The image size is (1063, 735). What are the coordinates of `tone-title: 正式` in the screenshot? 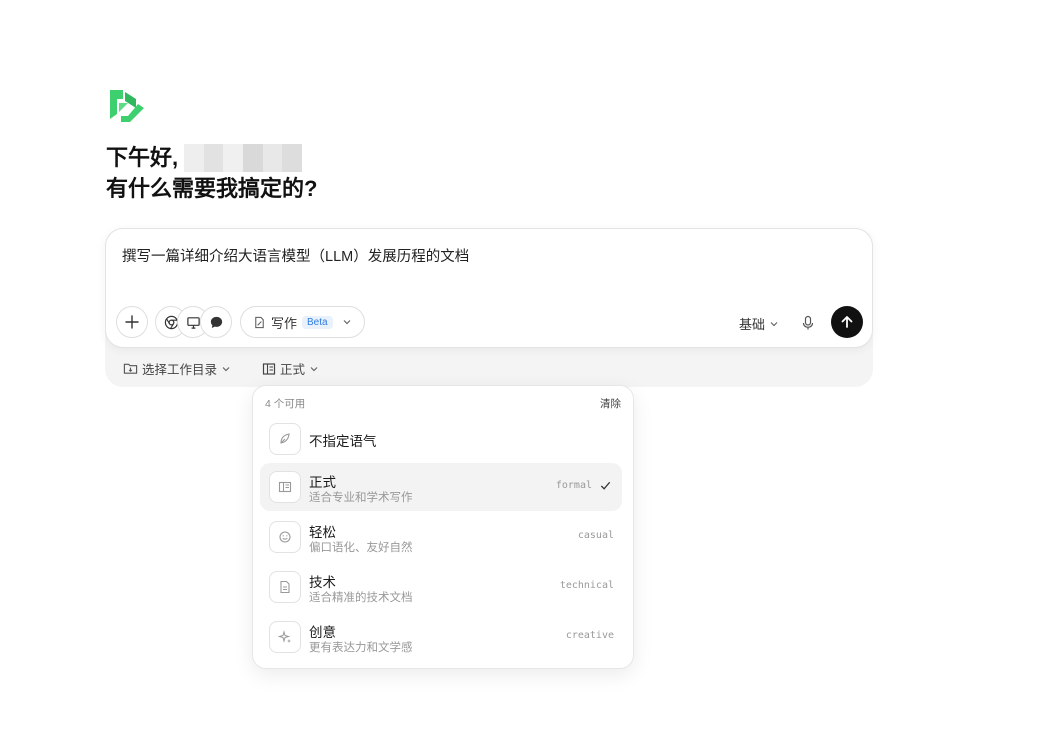 It's located at (322, 482).